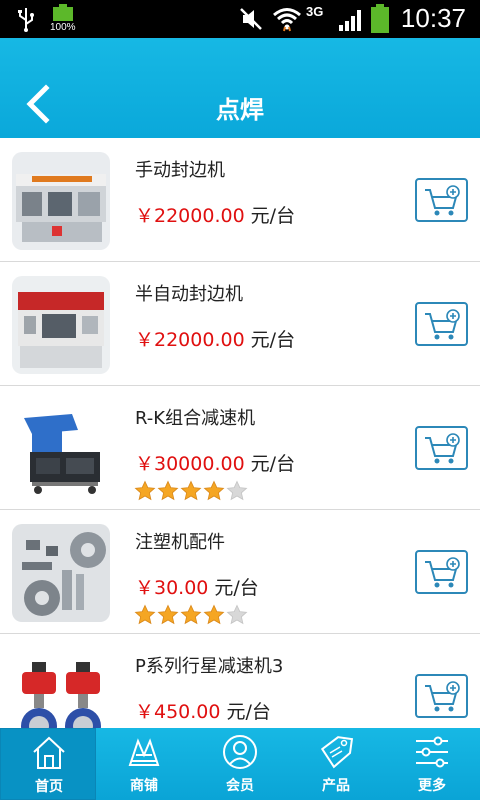 Image resolution: width=480 pixels, height=800 pixels. What do you see at coordinates (380, 18) in the screenshot?
I see `battery-icon` at bounding box center [380, 18].